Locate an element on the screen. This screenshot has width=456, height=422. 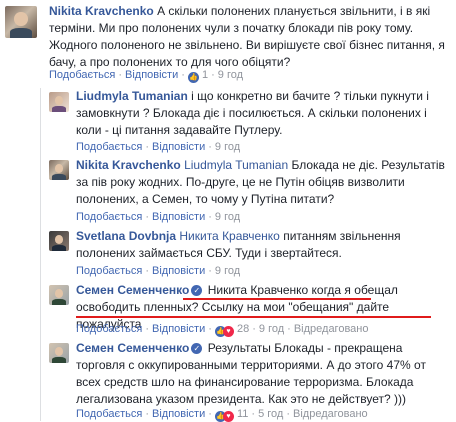
reply-mention: Никита Кравченко is located at coordinates (229, 236).